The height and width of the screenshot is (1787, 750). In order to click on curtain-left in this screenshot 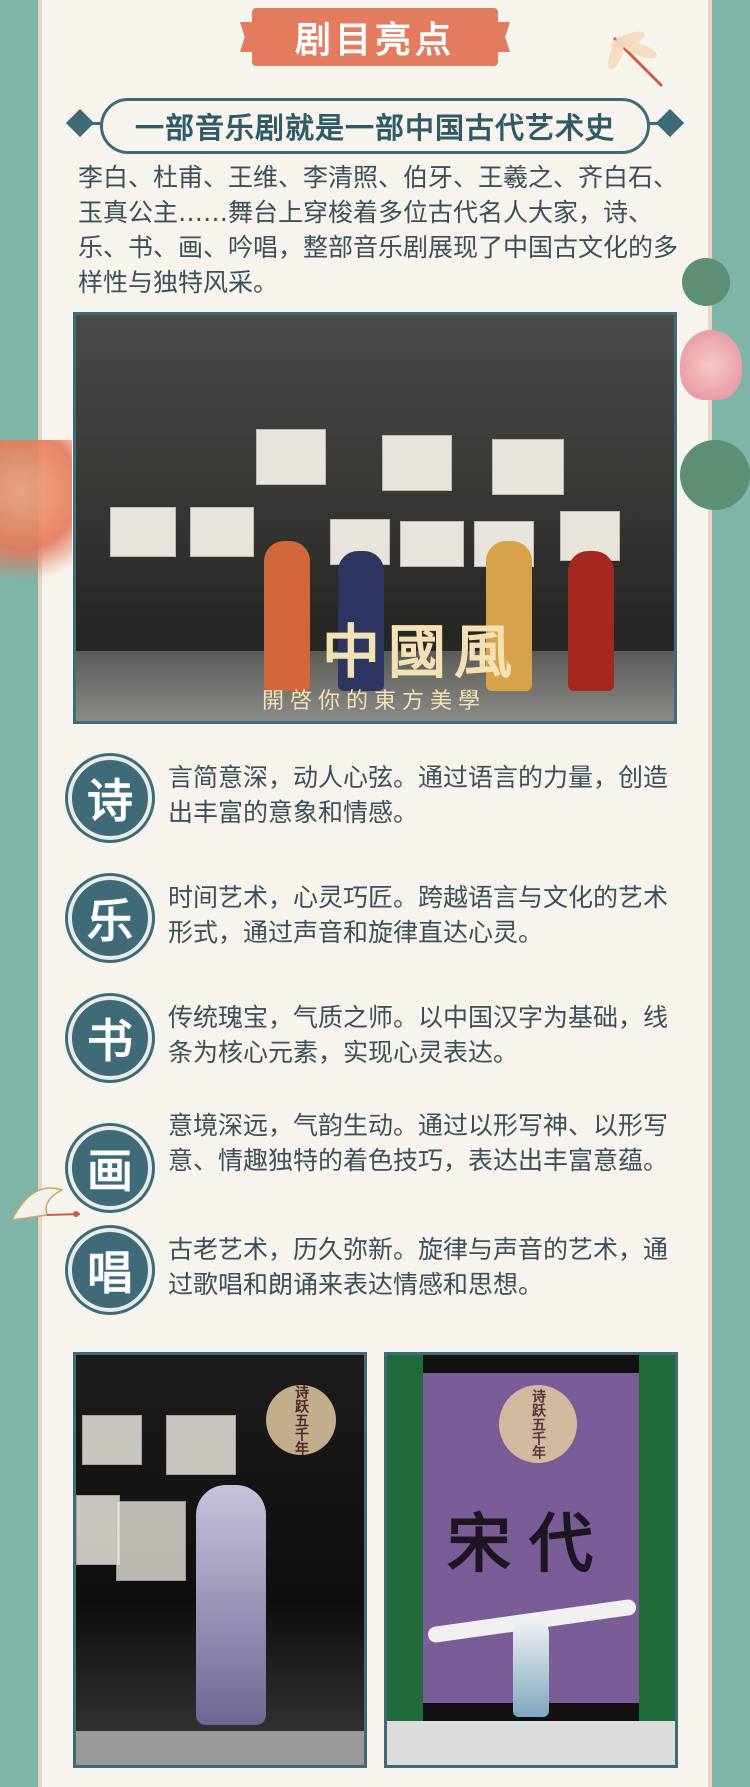, I will do `click(405, 1560)`.